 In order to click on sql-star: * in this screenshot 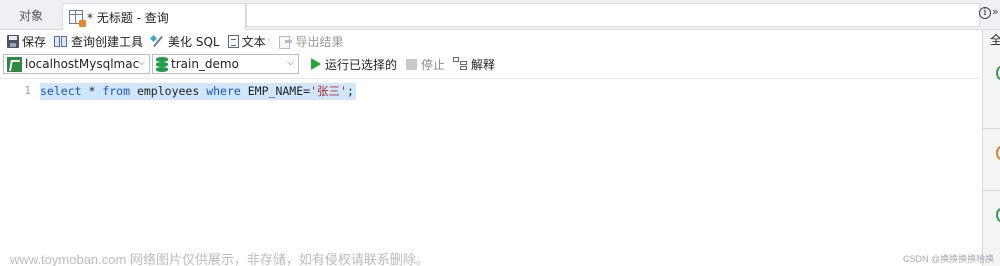, I will do `click(92, 91)`.